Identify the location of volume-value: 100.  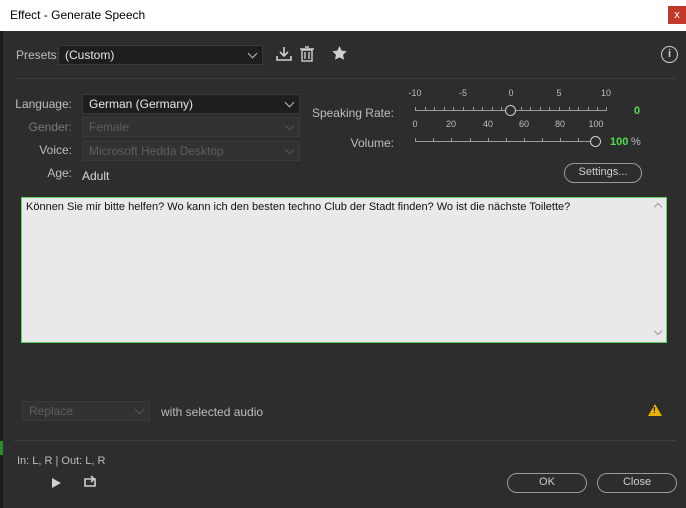
(619, 142).